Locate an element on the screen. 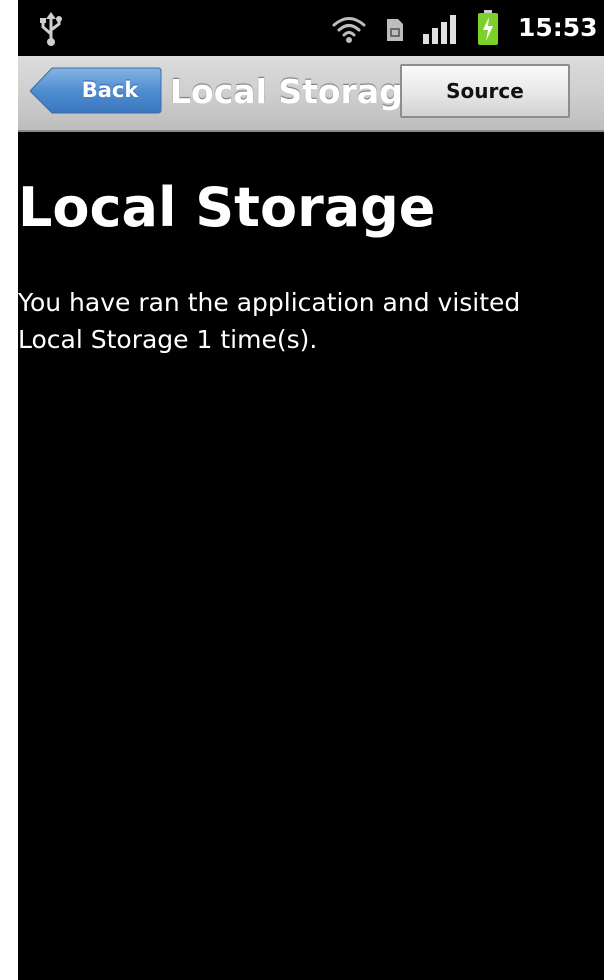 Image resolution: width=604 pixels, height=980 pixels. wifi-icon is located at coordinates (349, 29).